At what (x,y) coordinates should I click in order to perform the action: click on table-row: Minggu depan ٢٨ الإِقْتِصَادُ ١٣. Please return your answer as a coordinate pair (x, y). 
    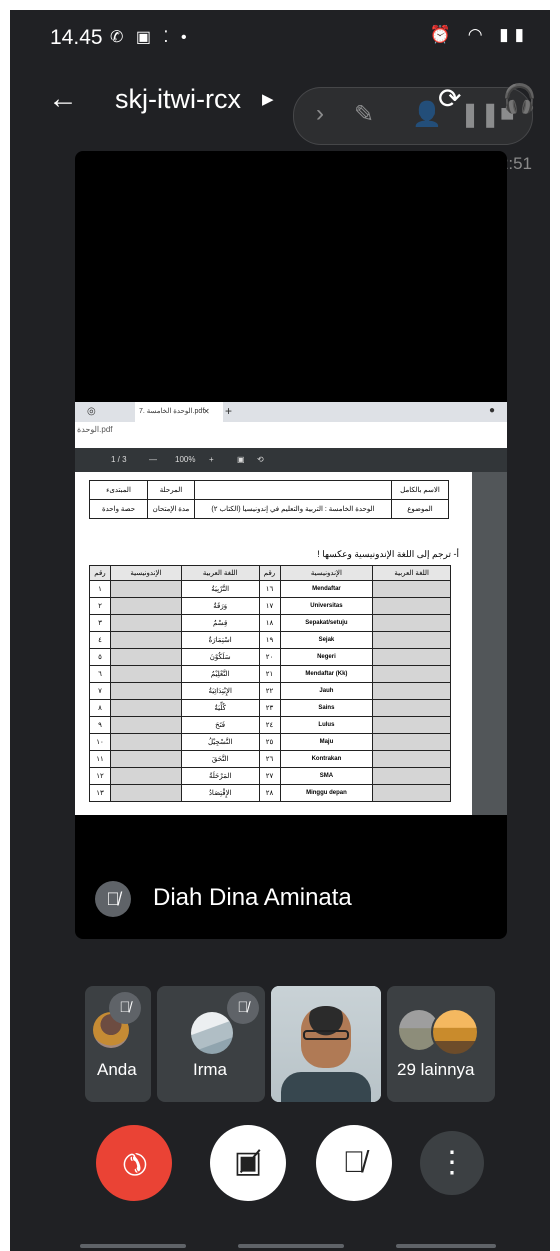
    Looking at the image, I should click on (270, 793).